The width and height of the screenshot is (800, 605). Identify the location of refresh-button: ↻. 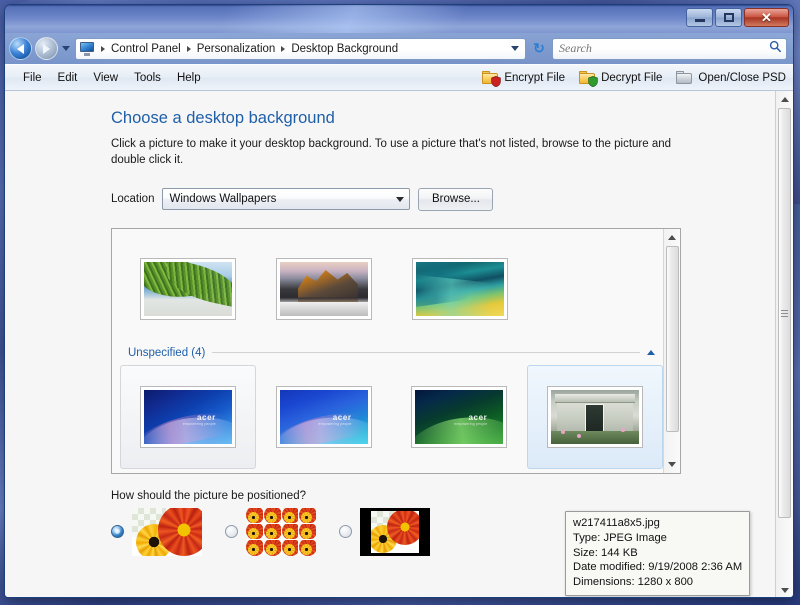
(539, 48).